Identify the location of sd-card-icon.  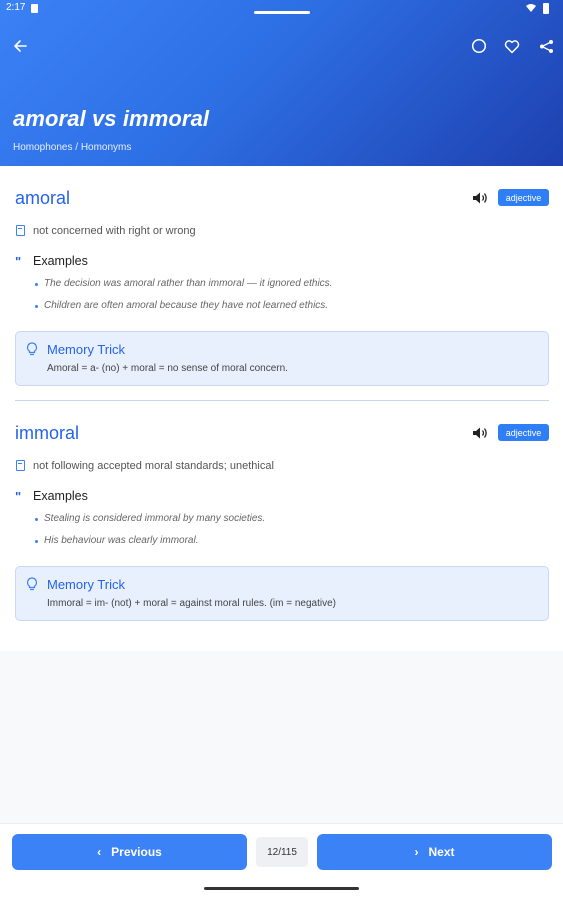
(34, 8).